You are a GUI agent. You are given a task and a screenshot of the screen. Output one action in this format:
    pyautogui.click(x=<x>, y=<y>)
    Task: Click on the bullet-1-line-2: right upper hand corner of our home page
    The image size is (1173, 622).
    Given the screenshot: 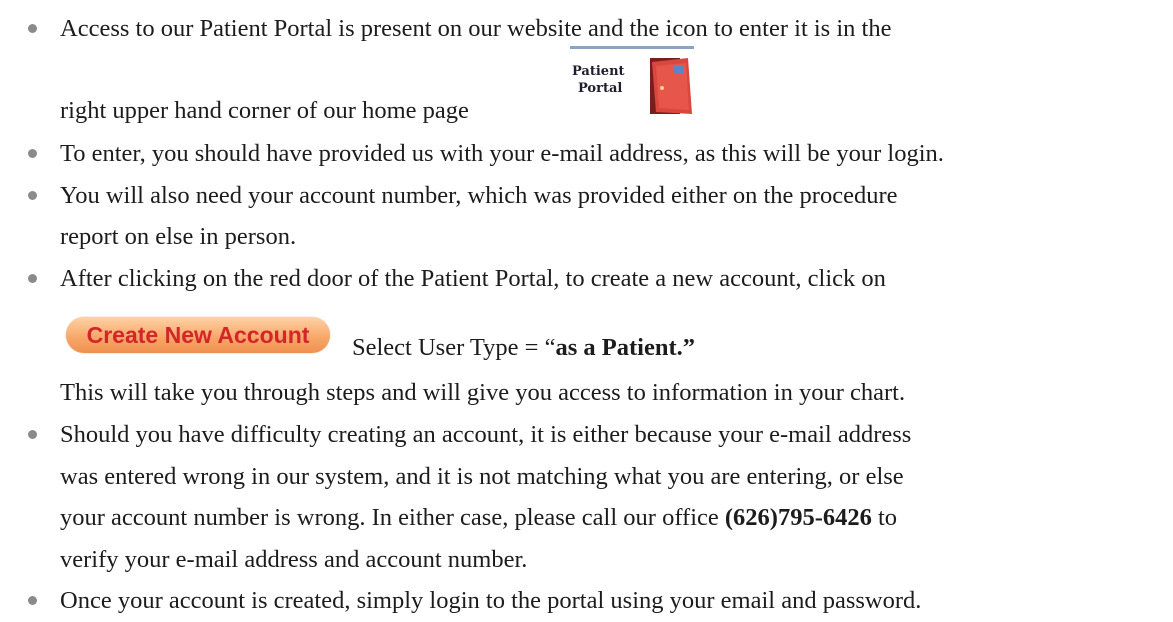 What is the action you would take?
    pyautogui.click(x=264, y=110)
    